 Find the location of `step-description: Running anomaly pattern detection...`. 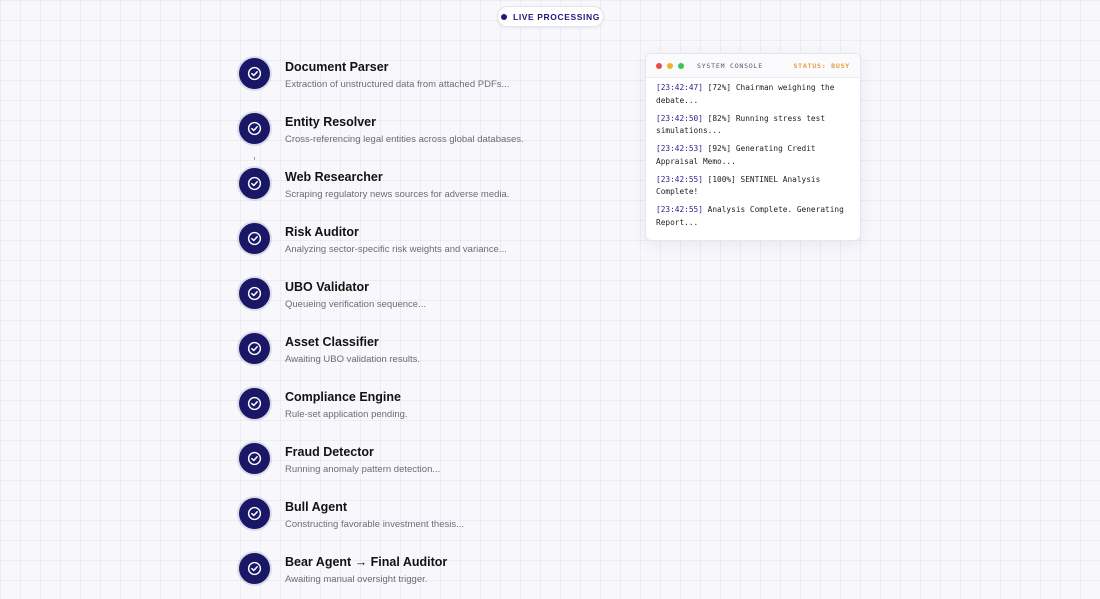

step-description: Running anomaly pattern detection... is located at coordinates (363, 469).